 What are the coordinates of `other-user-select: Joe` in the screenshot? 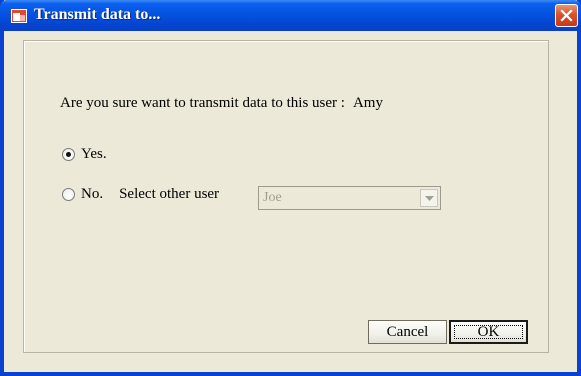 It's located at (349, 198).